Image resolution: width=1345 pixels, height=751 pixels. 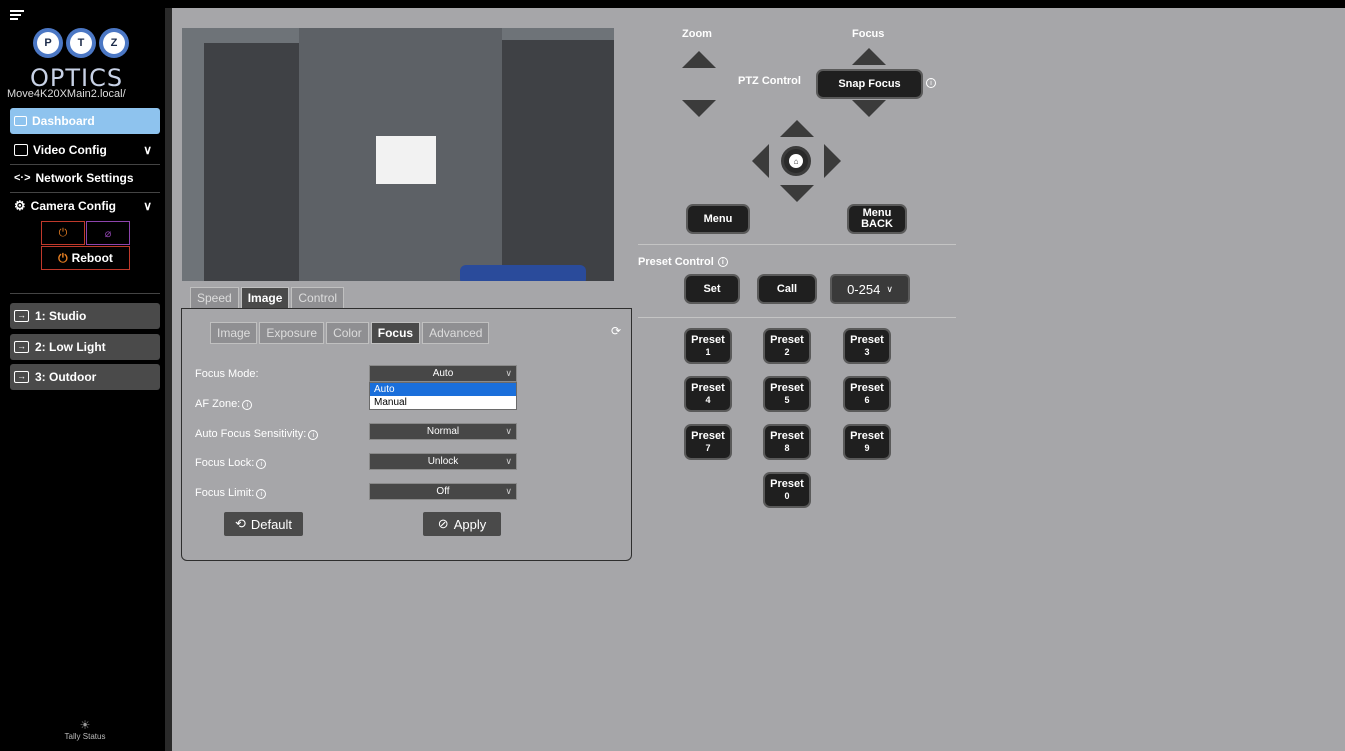 I want to click on preset-call-button: Call, so click(x=787, y=289).